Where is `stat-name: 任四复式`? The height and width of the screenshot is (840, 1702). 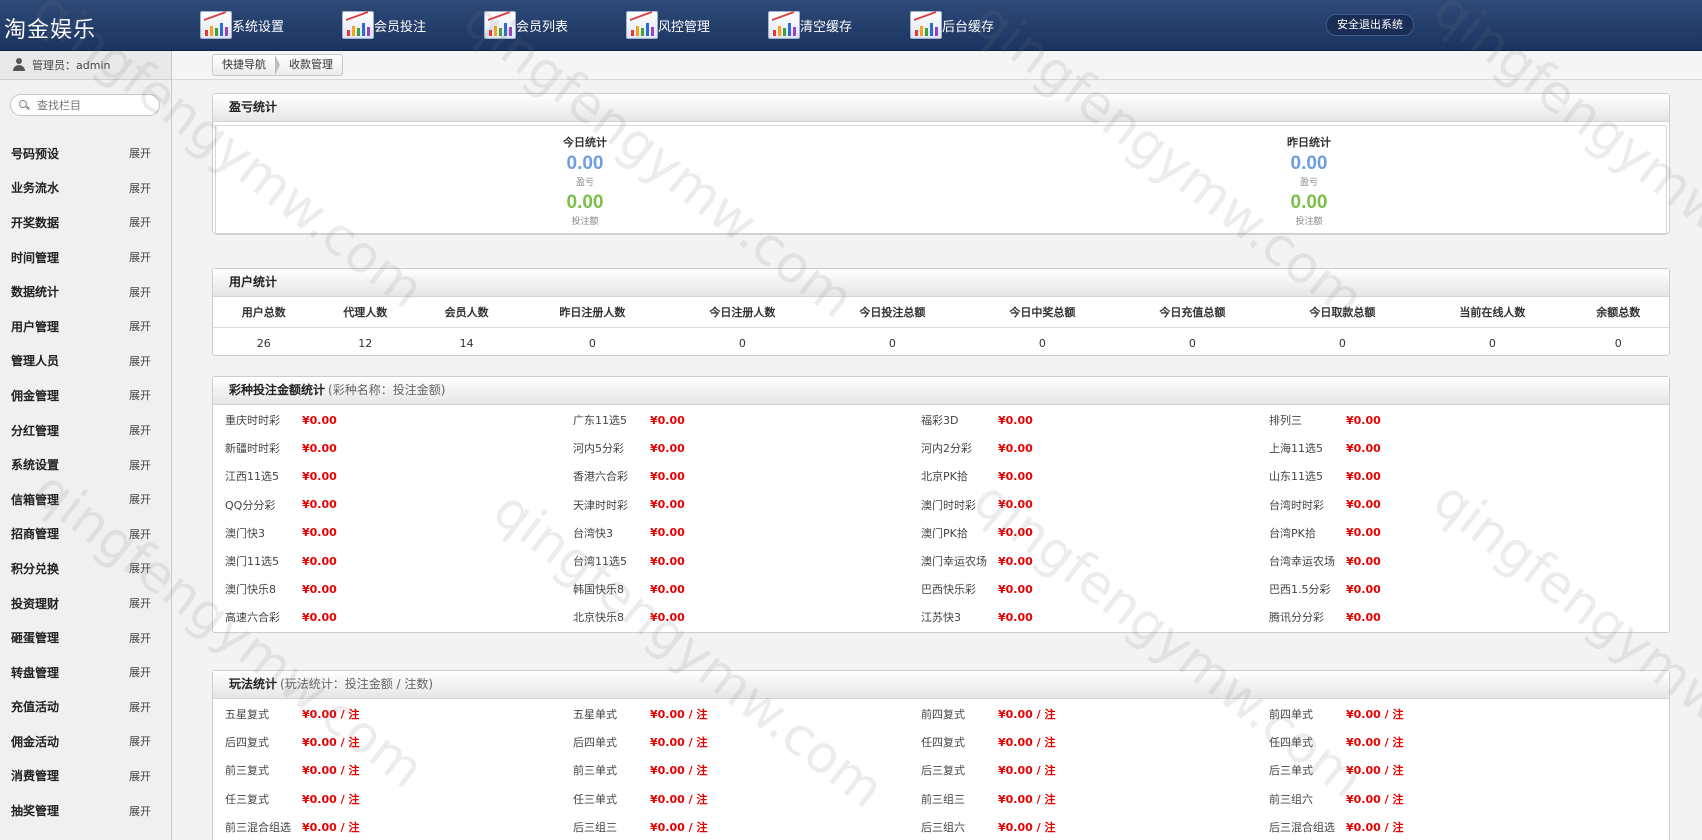 stat-name: 任四复式 is located at coordinates (943, 743).